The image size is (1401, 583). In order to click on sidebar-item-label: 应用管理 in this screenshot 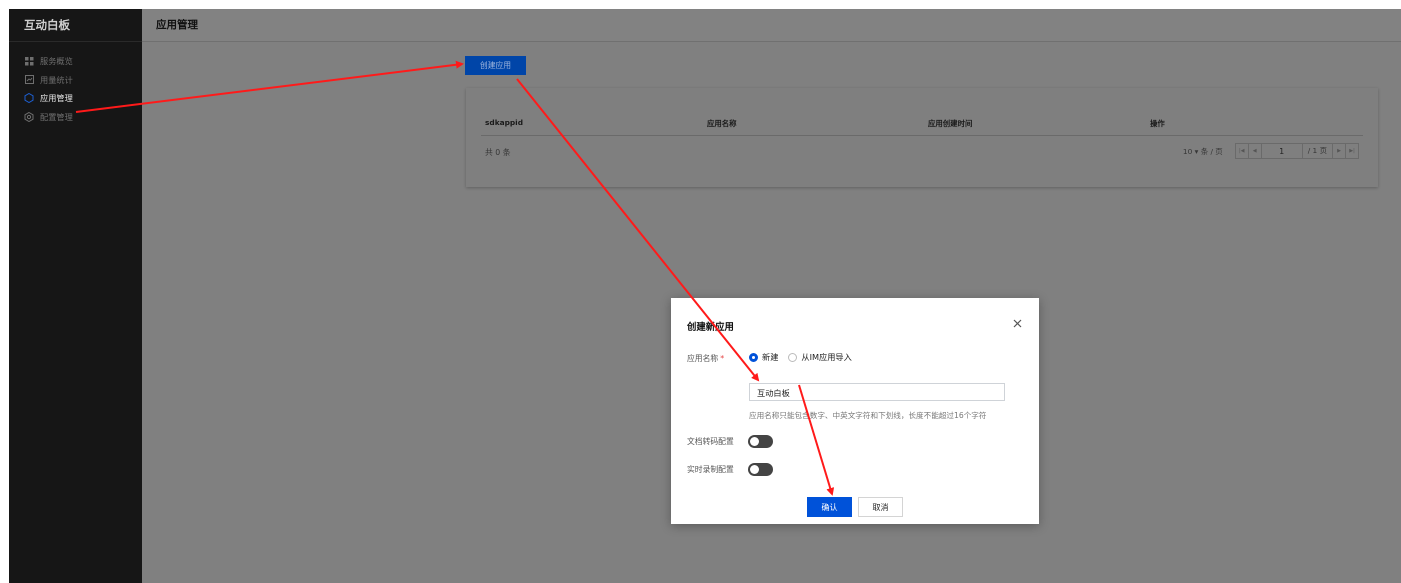, I will do `click(56, 98)`.